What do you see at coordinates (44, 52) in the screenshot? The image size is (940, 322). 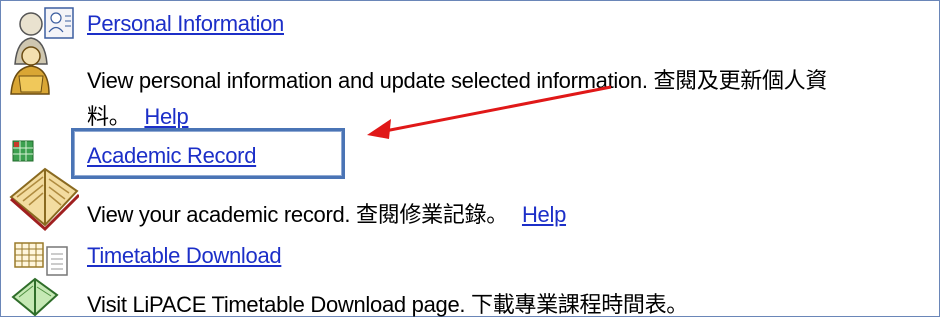 I see `people-icon` at bounding box center [44, 52].